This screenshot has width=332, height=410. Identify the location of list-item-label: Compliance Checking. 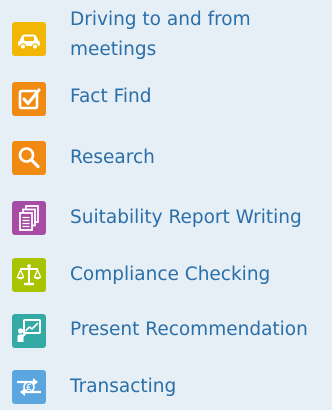
(170, 274).